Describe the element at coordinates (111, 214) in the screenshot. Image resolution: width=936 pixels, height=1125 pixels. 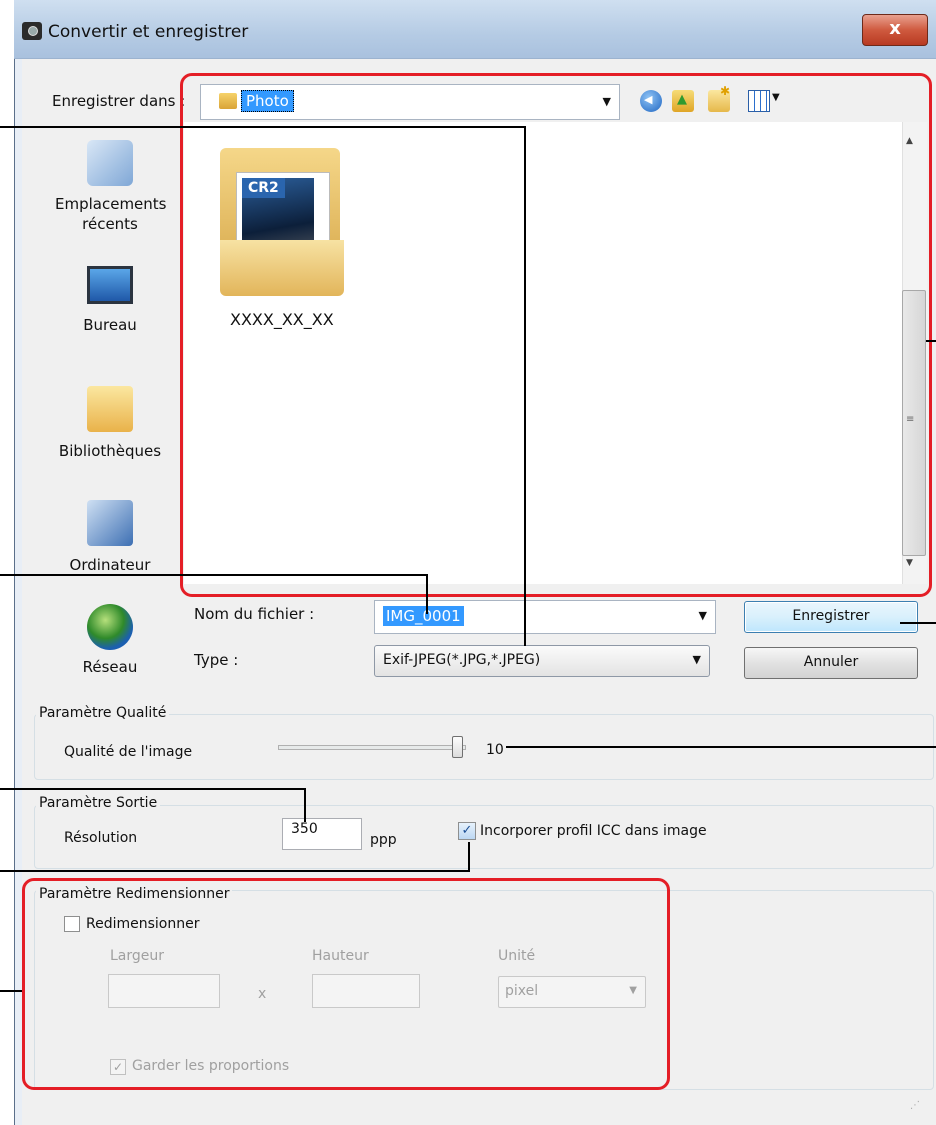
I see `sidebar-item-label: Emplacements récents` at that location.